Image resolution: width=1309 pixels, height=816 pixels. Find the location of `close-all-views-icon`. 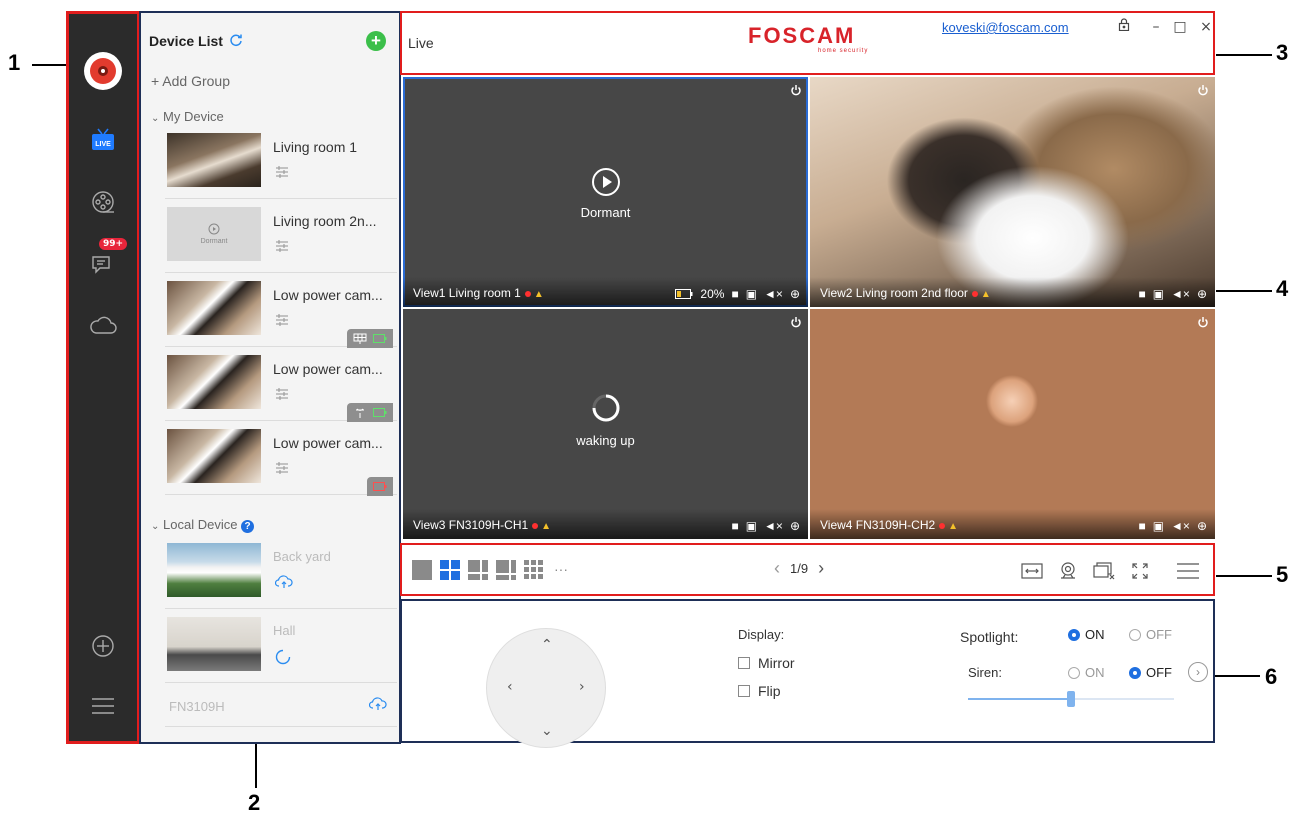

close-all-views-icon is located at coordinates (1104, 571).